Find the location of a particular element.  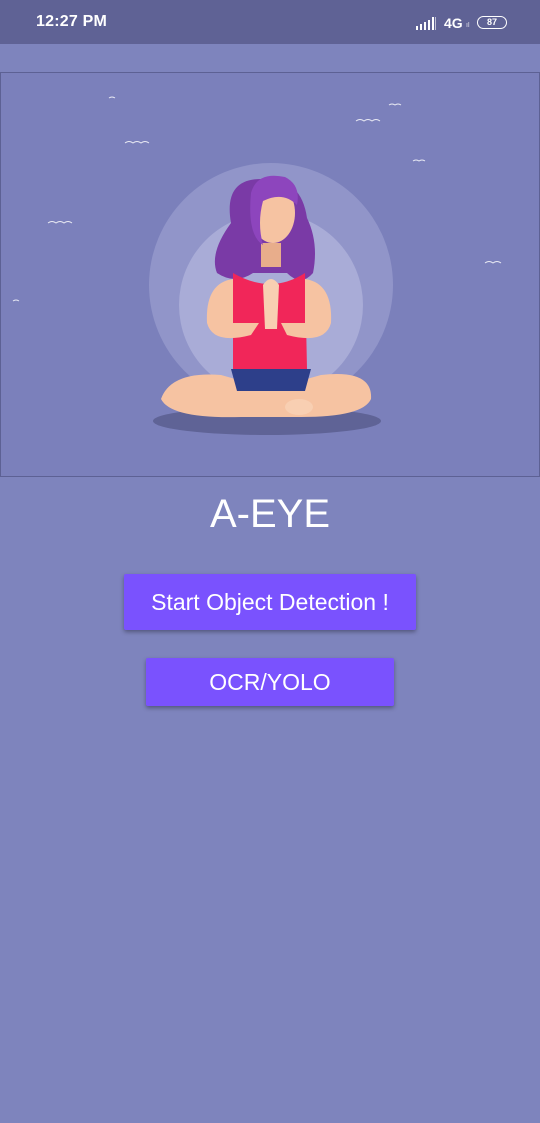

status-bar: 12:27 PM 4G ıl 87 is located at coordinates (270, 22).